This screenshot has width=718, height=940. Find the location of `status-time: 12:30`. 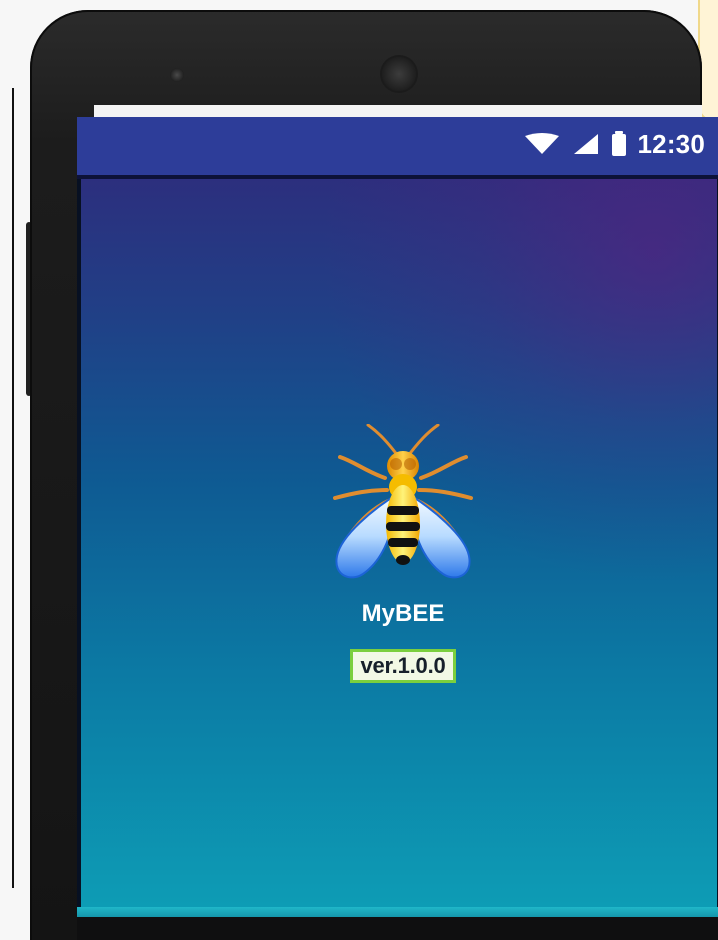

status-time: 12:30 is located at coordinates (671, 144).